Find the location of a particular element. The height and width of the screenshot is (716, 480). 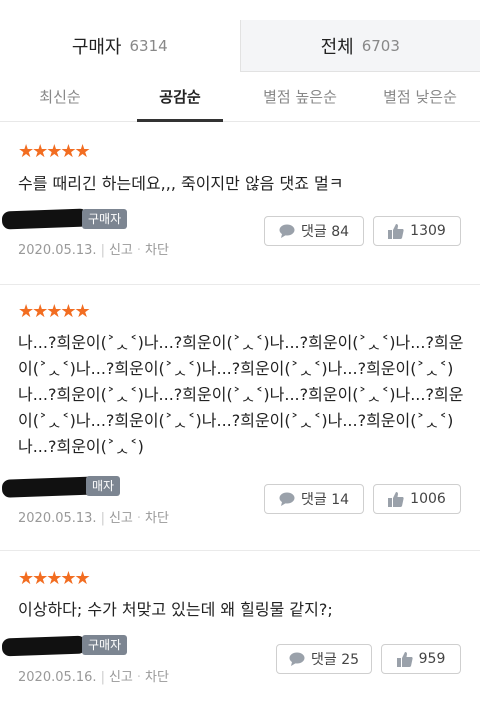

sort-options: 최신순 공감순 별점 높은순 별점 낮은순 is located at coordinates (240, 97).